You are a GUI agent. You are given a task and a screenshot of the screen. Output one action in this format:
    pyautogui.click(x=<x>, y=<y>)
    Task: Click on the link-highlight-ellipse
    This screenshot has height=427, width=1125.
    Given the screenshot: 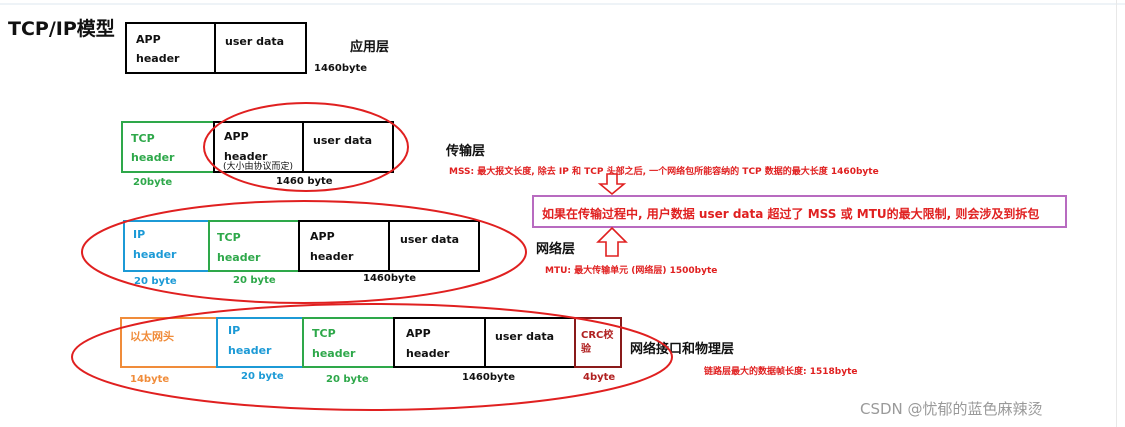 What is the action you would take?
    pyautogui.click(x=372, y=357)
    